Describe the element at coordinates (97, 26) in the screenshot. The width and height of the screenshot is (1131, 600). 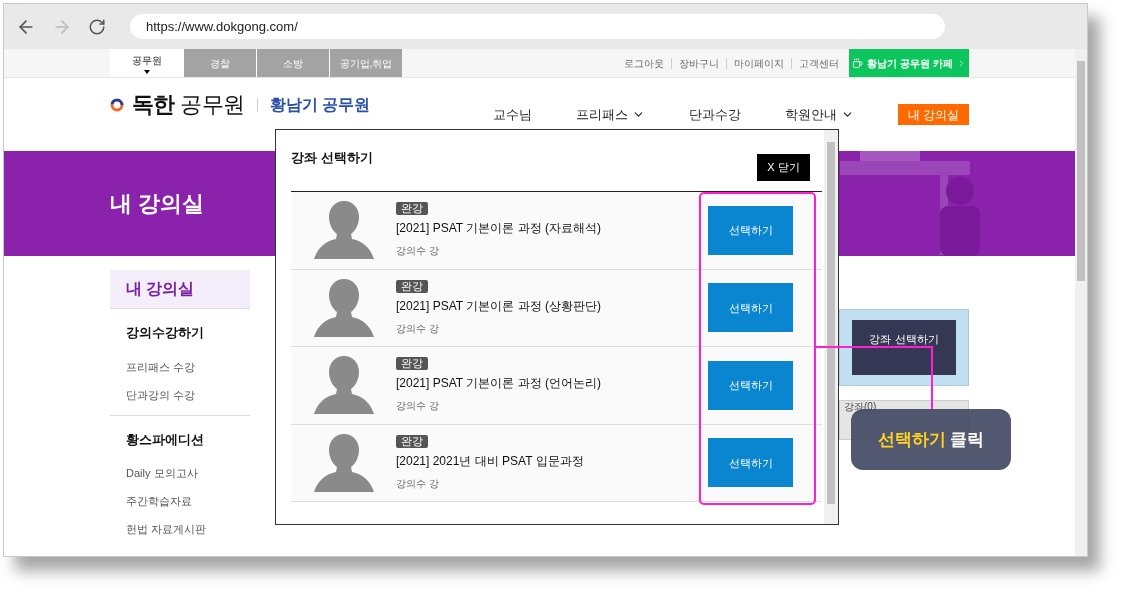
I see `reload-icon` at that location.